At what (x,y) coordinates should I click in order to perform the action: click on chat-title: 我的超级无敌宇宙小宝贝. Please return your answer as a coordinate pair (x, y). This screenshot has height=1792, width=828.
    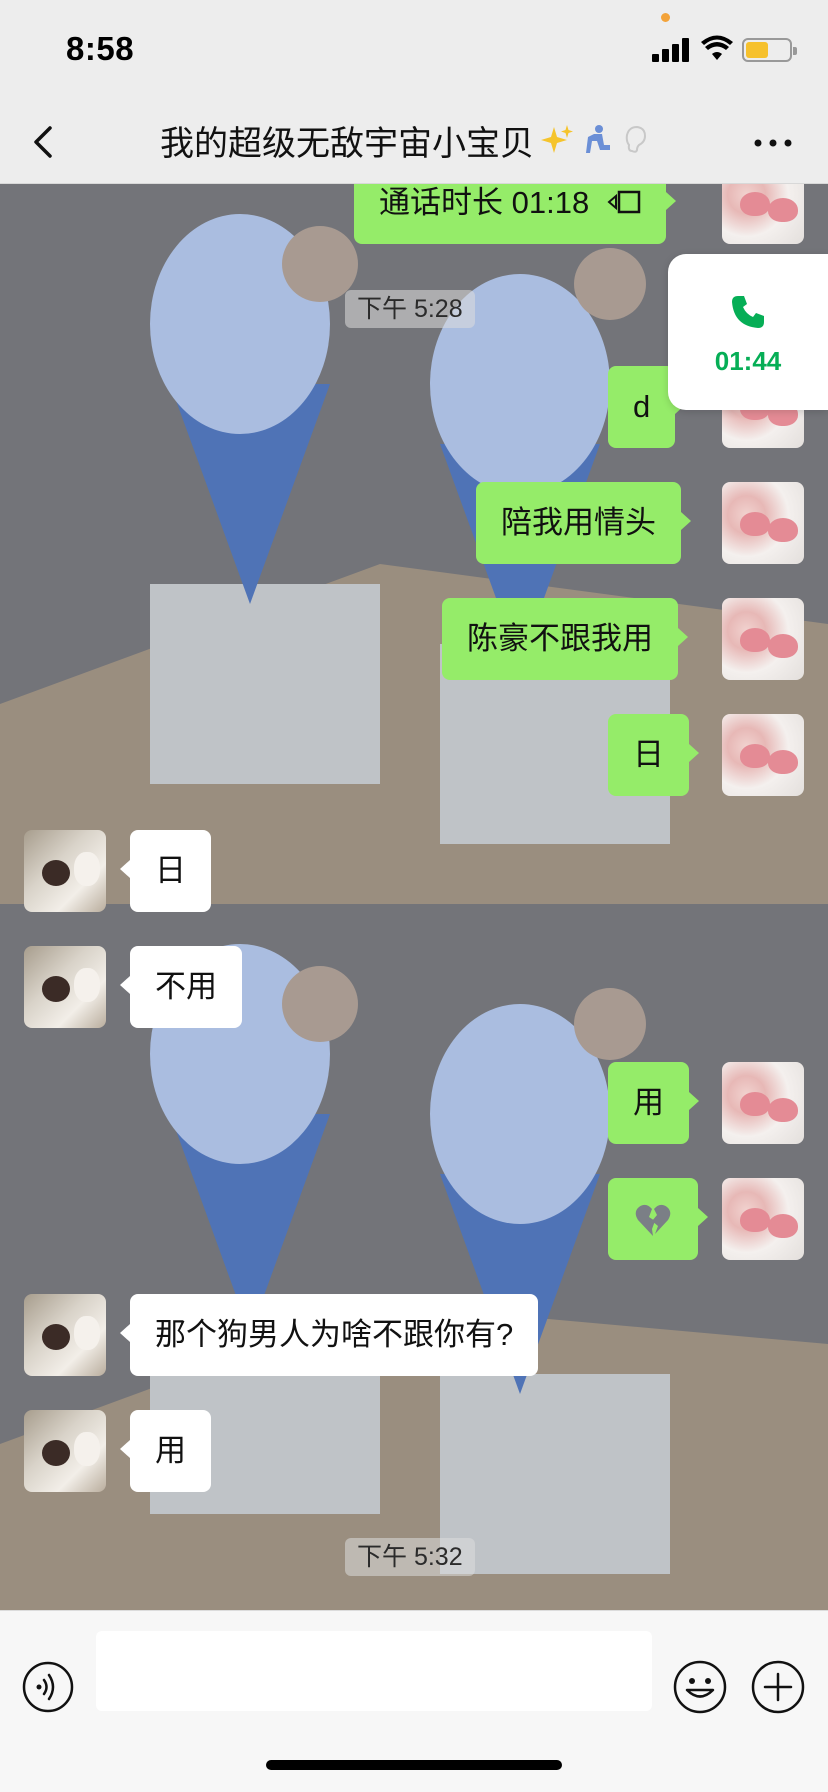
    Looking at the image, I should click on (420, 140).